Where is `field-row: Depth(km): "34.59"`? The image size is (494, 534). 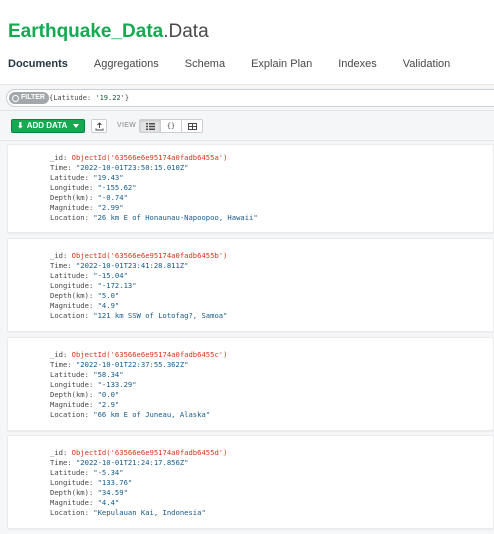
field-row: Depth(km): "34.59" is located at coordinates (138, 493).